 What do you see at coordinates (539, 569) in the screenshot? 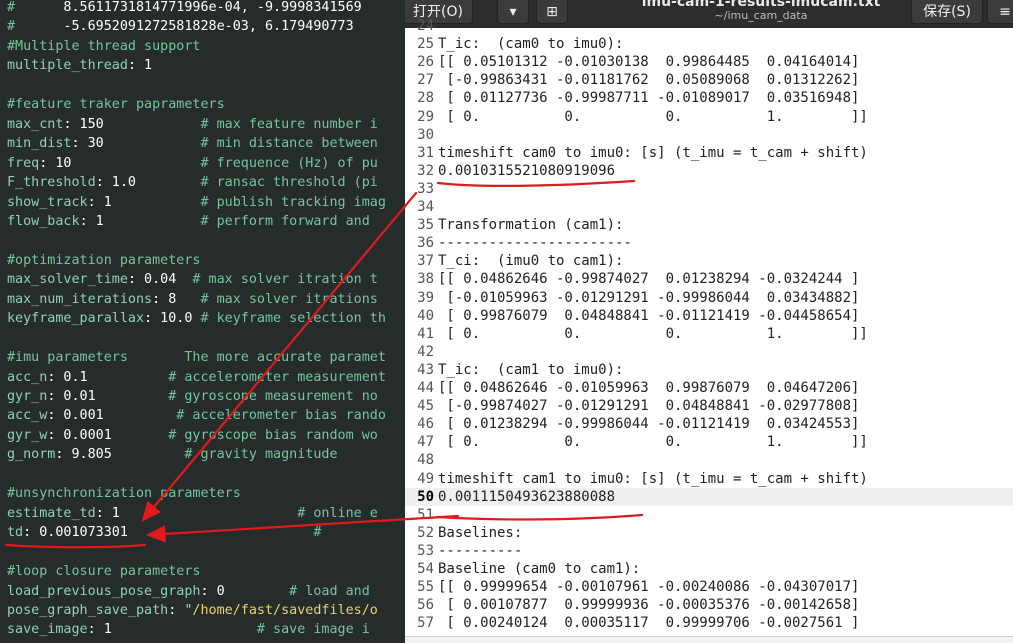
I see `line-text: Baseline (cam0 to cam1):` at bounding box center [539, 569].